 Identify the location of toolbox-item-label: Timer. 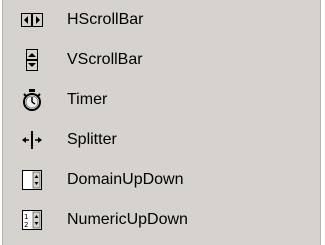
(87, 99).